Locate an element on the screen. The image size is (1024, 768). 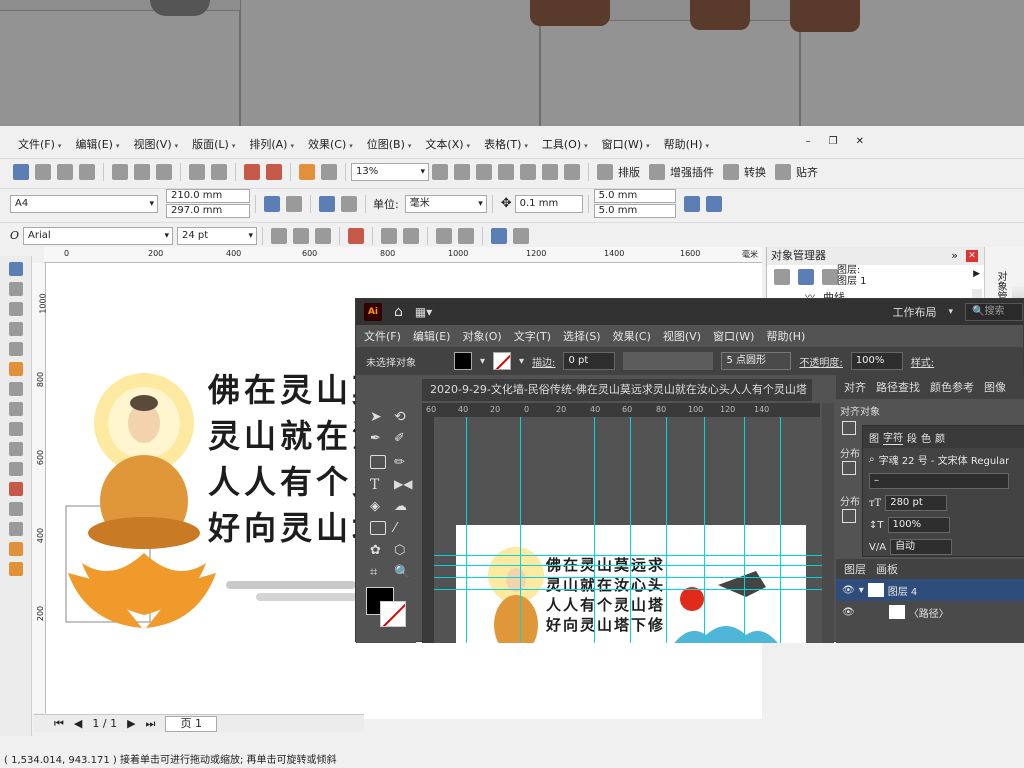
tab-paragraph: 段 is located at coordinates (912, 437).